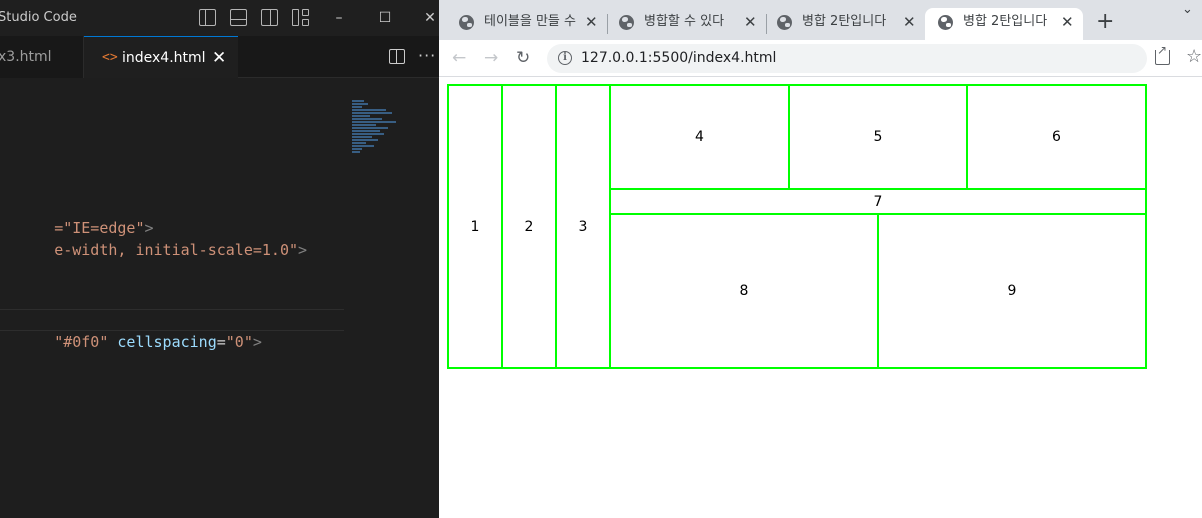  I want to click on customize-layout-icon, so click(301, 17).